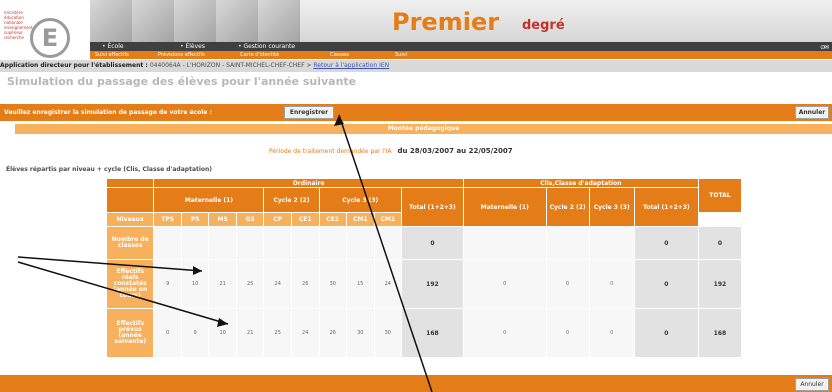 This screenshot has height=392, width=832. What do you see at coordinates (192, 46) in the screenshot?
I see `nav-eleves: • Élèves` at bounding box center [192, 46].